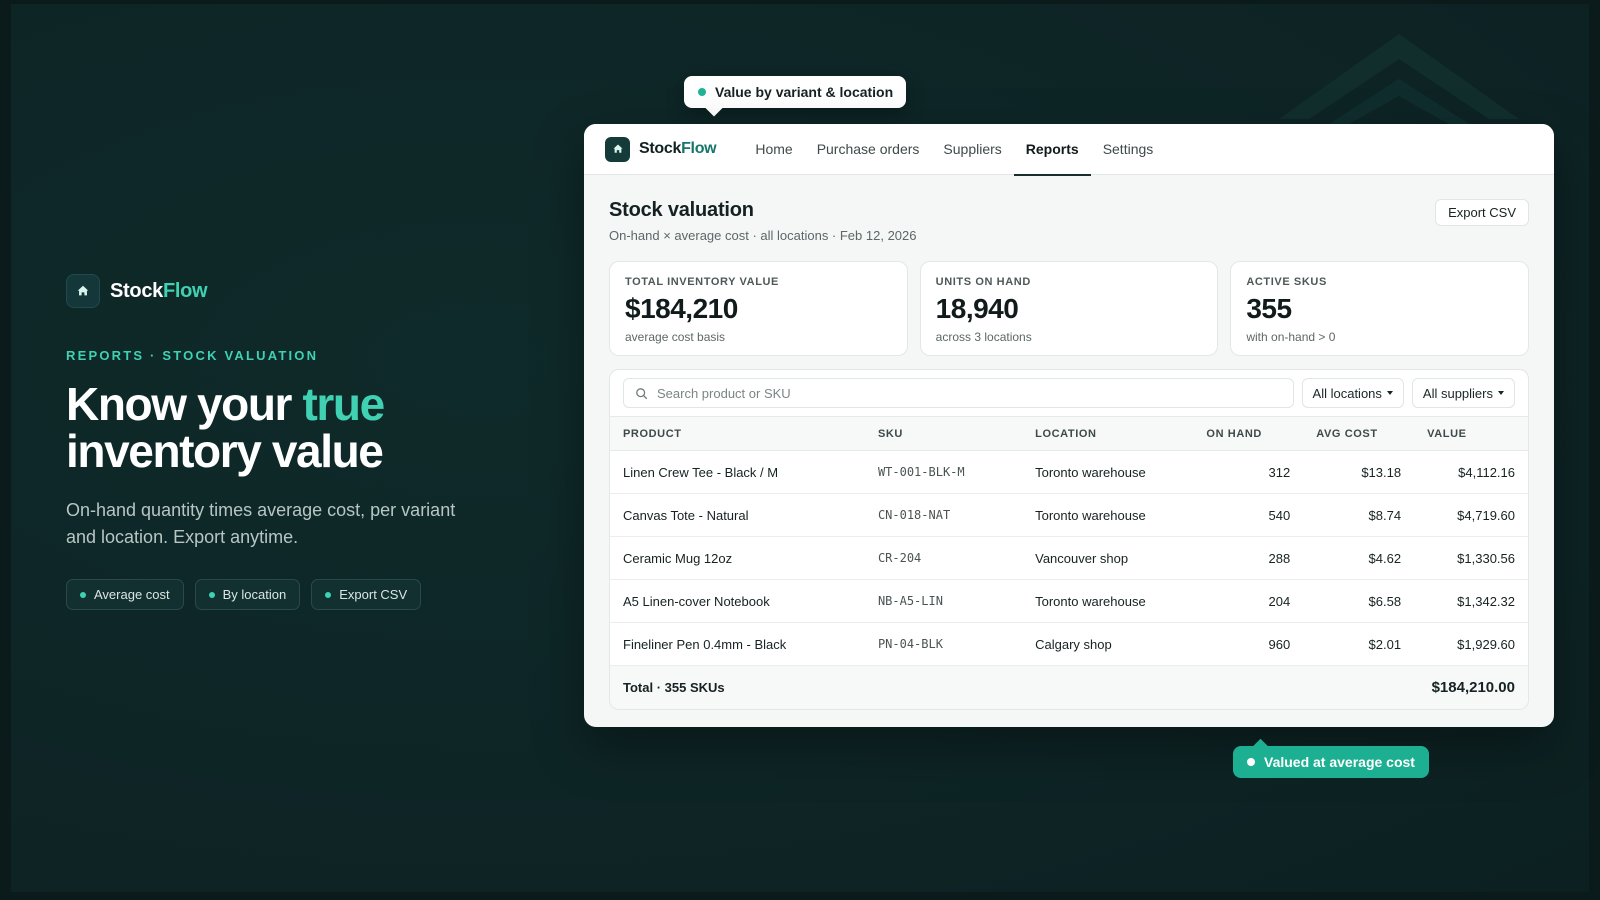  Describe the element at coordinates (254, 594) in the screenshot. I see `chip-label: By location` at that location.